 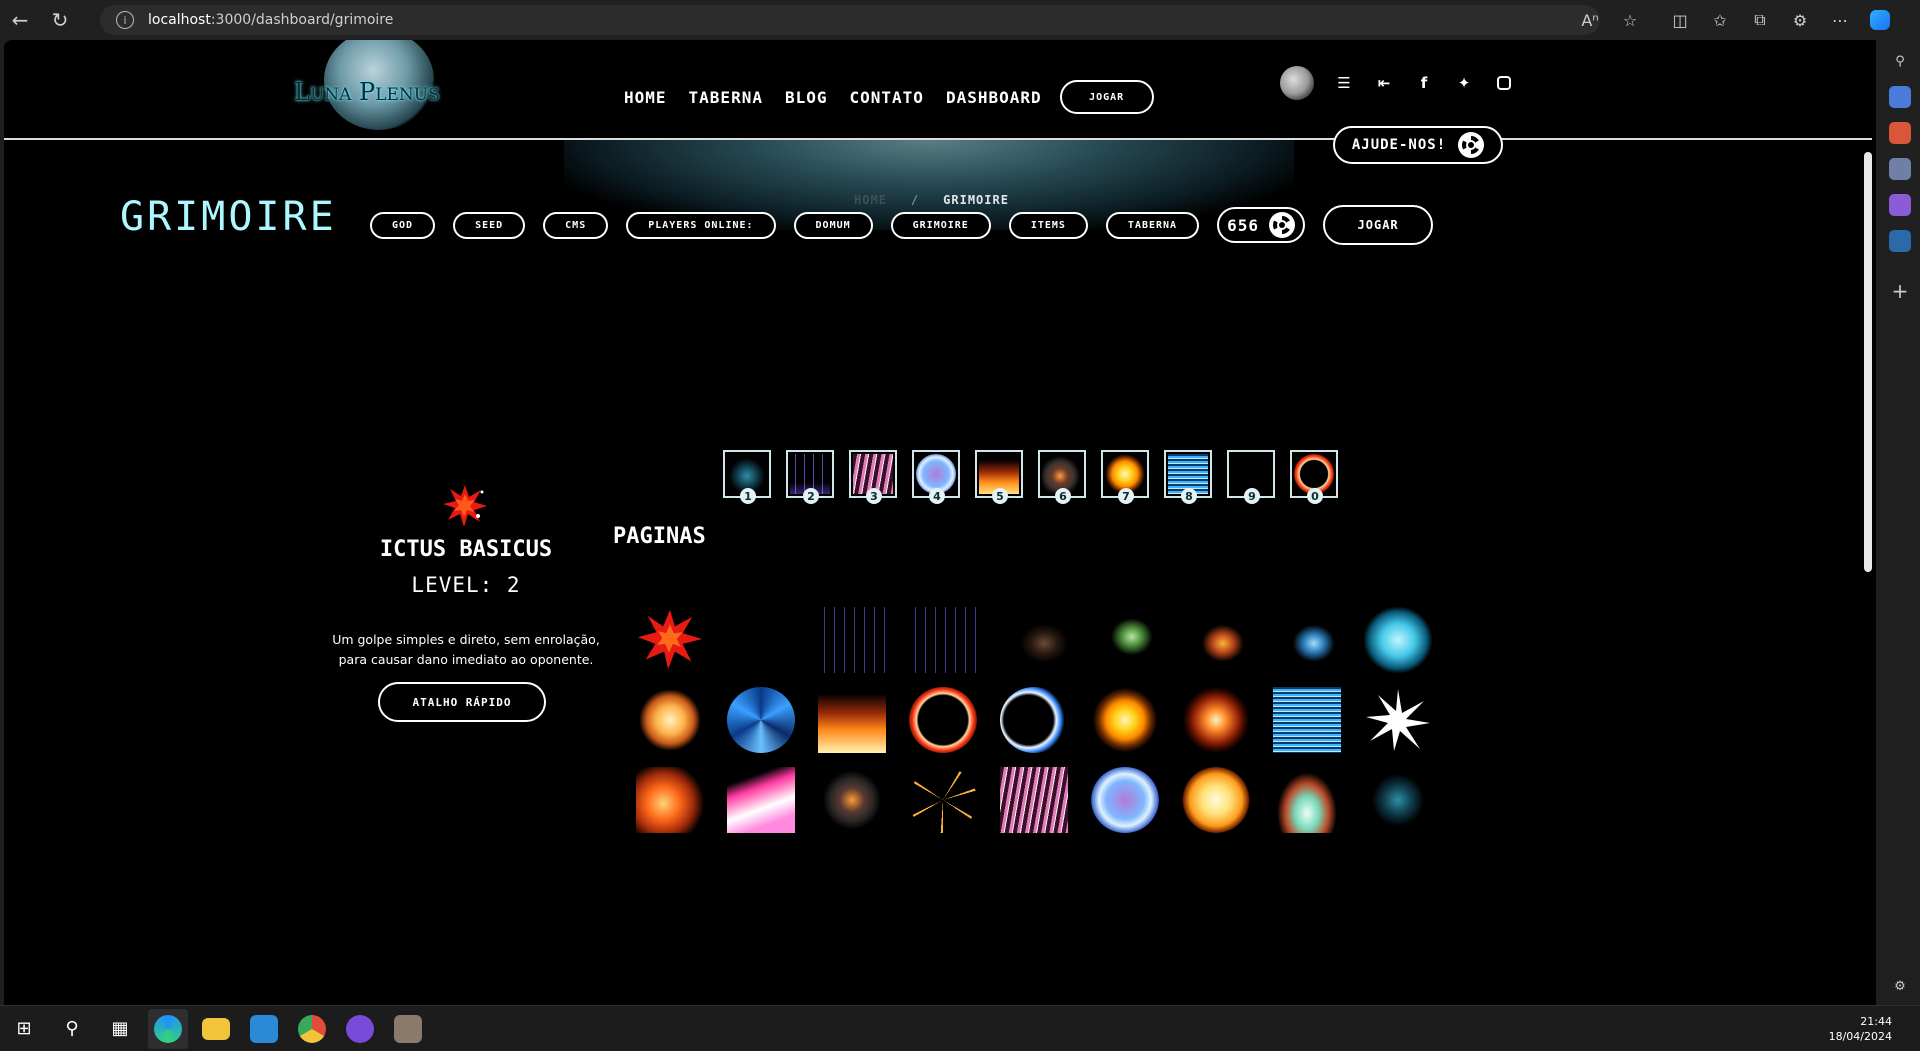 What do you see at coordinates (1418, 145) in the screenshot?
I see `help-us-button: AJUDE-NOS!` at bounding box center [1418, 145].